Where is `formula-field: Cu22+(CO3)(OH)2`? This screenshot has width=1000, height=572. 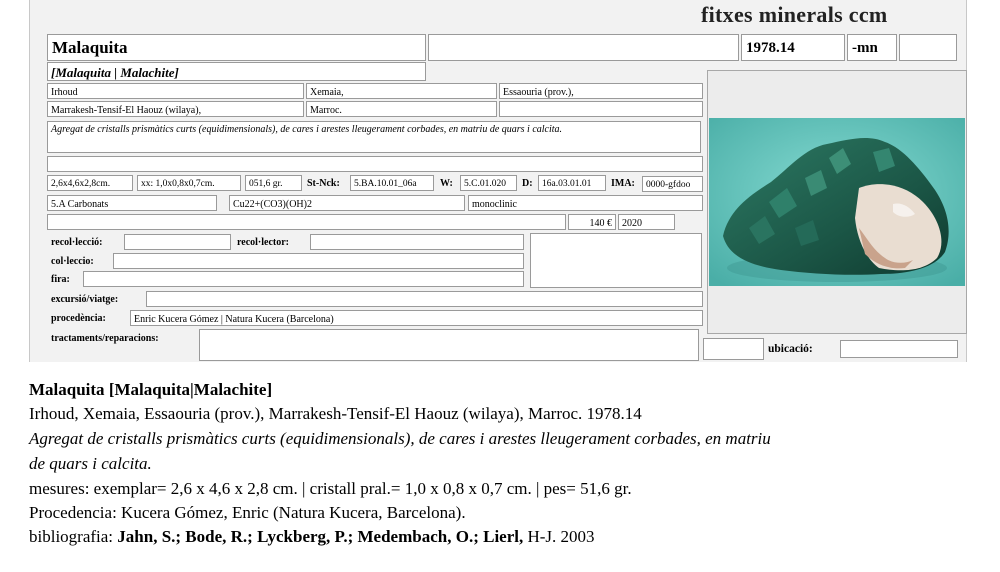 formula-field: Cu22+(CO3)(OH)2 is located at coordinates (347, 203).